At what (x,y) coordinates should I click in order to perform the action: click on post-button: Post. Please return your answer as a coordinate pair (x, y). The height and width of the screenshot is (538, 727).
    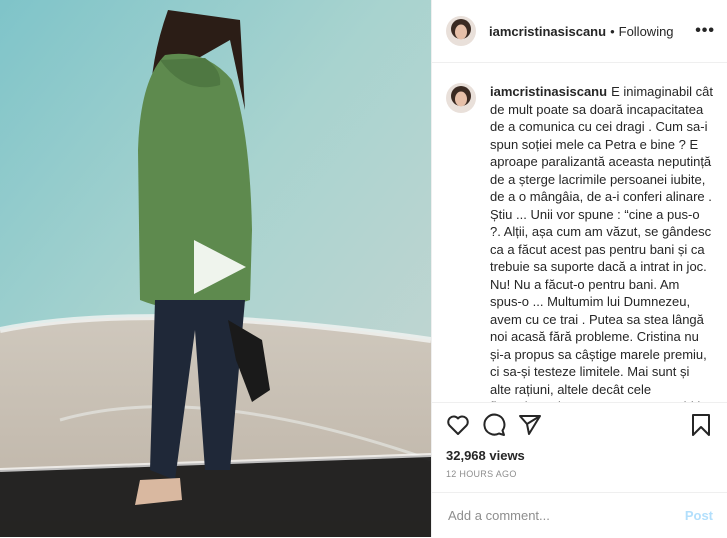
    Looking at the image, I should click on (699, 515).